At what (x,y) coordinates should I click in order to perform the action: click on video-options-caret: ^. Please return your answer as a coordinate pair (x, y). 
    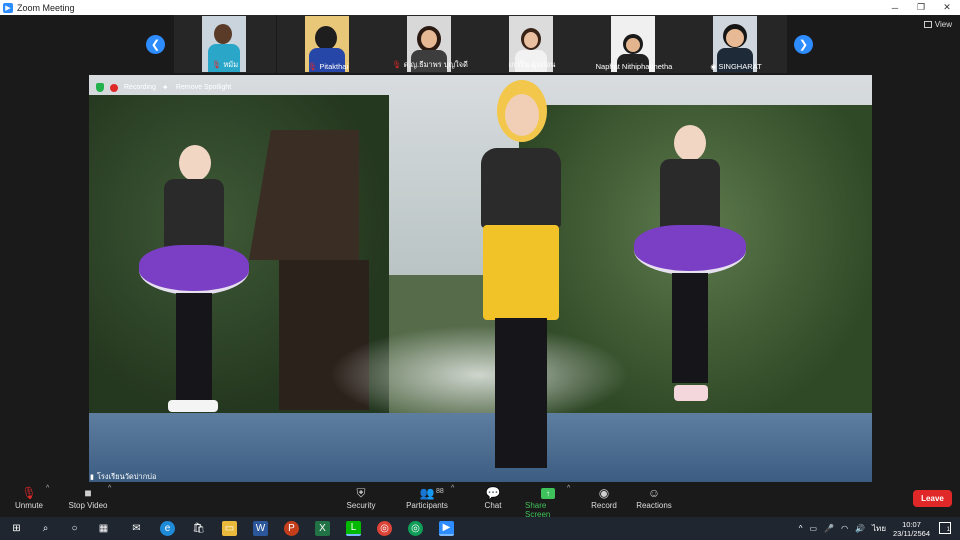
    Looking at the image, I should click on (109, 488).